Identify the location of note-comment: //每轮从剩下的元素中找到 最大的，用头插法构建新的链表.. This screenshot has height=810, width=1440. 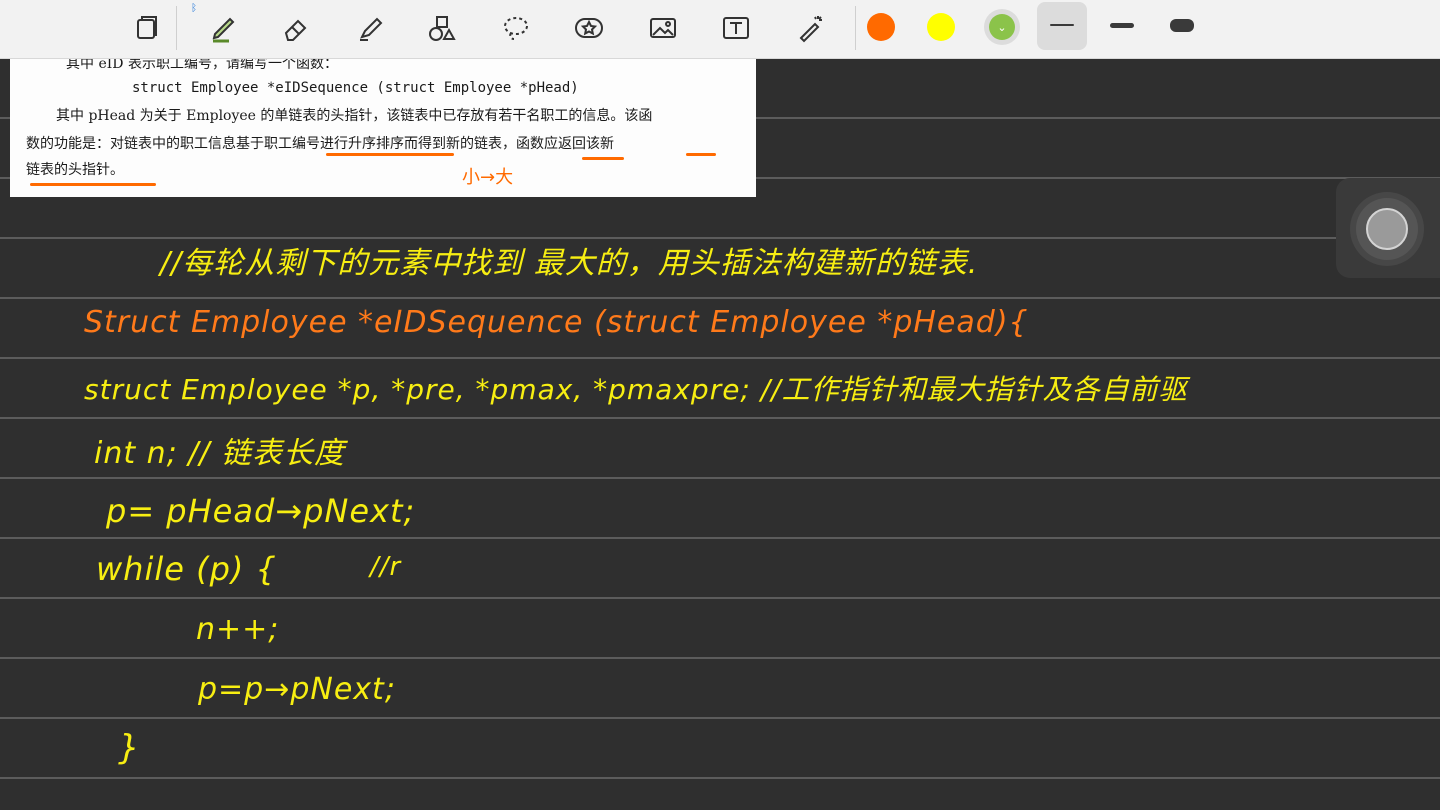
(569, 263).